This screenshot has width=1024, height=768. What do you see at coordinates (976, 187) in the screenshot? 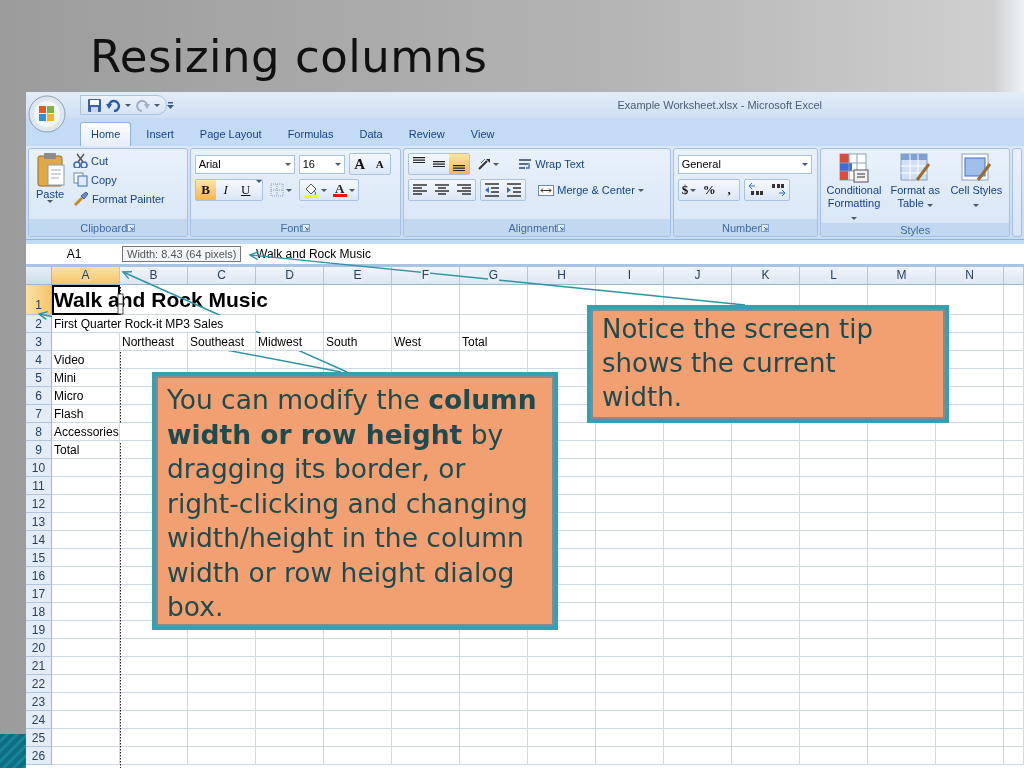
I see `cell-styles-button: Cell Styles` at bounding box center [976, 187].